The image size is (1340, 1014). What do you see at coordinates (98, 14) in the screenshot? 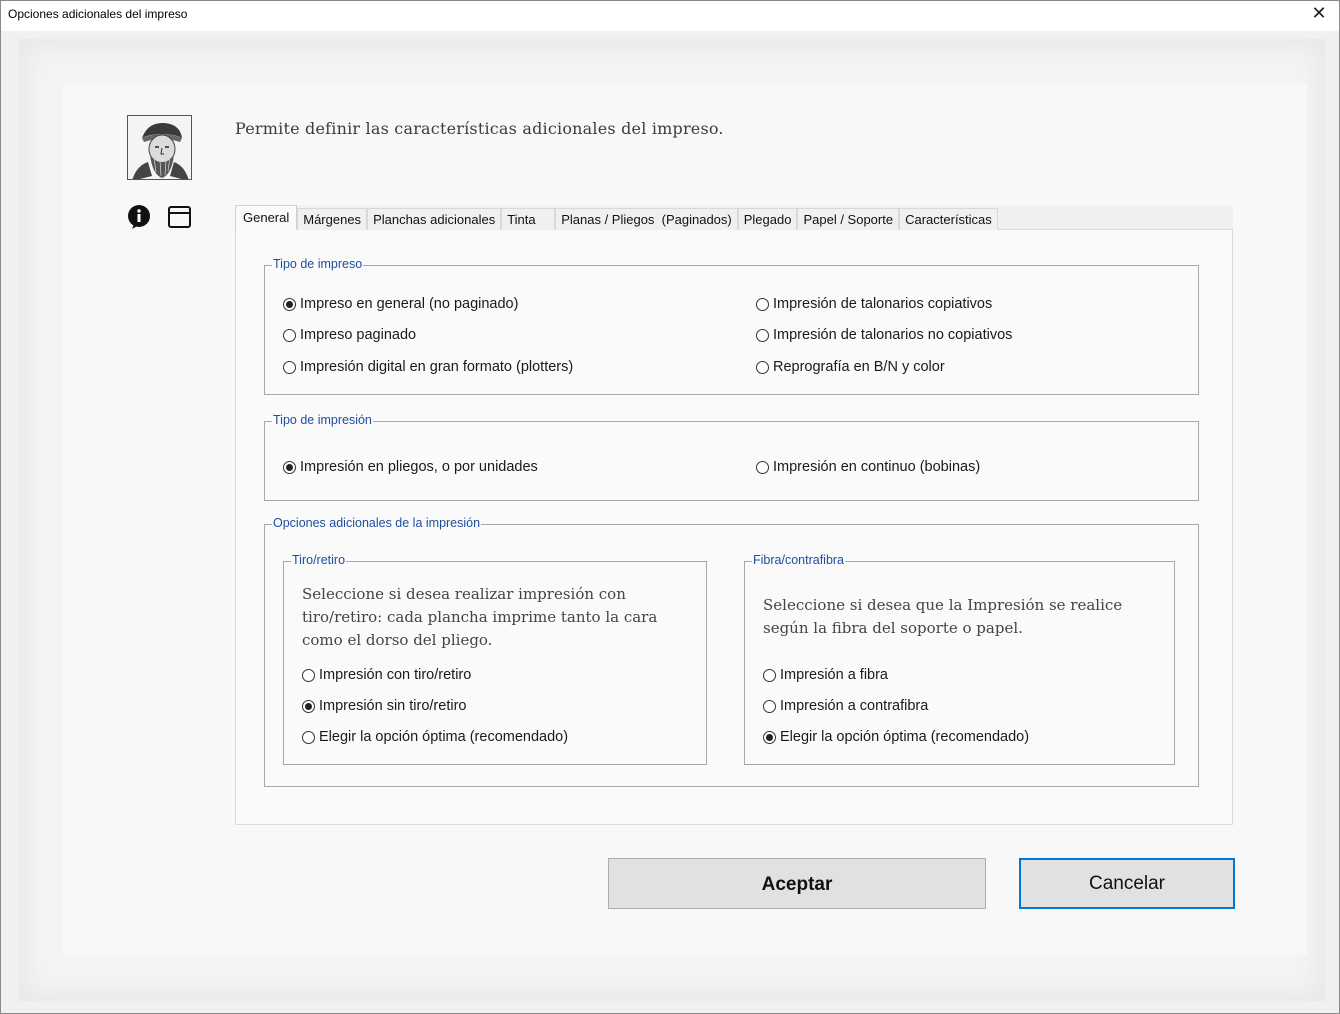
I see `window-title: Opciones adicionales del impreso` at bounding box center [98, 14].